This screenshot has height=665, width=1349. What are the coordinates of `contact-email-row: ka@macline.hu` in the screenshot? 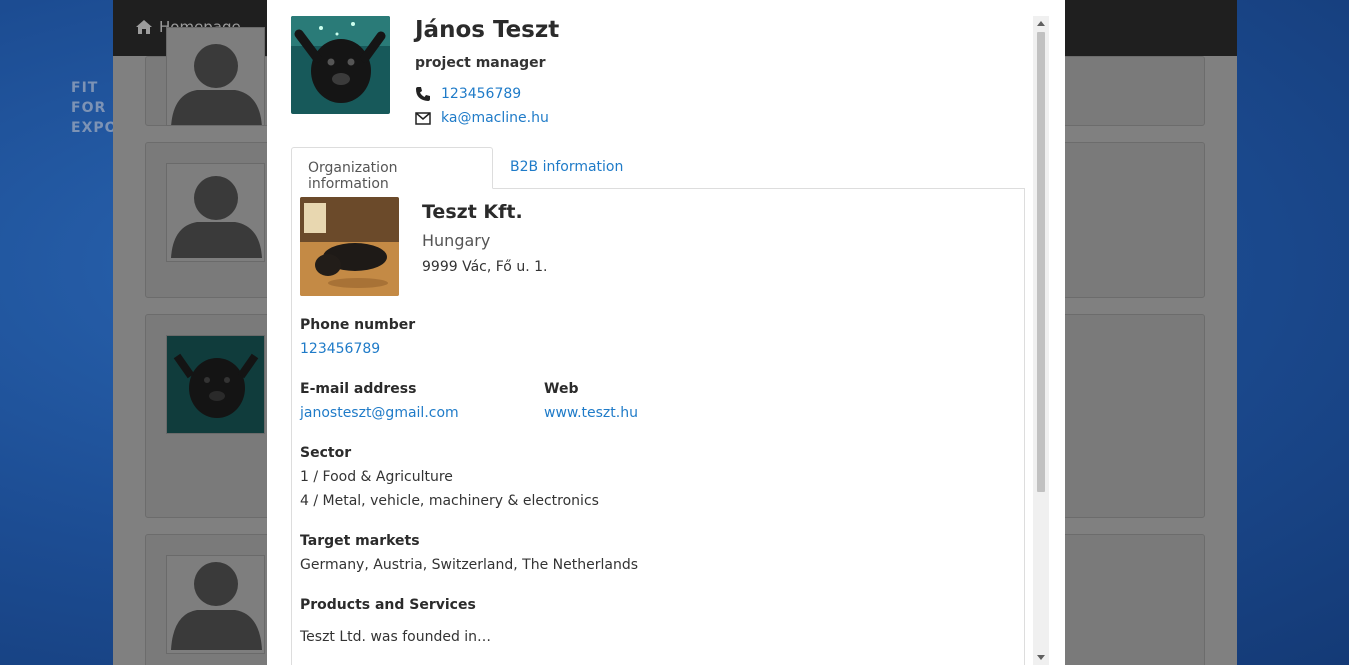 It's located at (482, 118).